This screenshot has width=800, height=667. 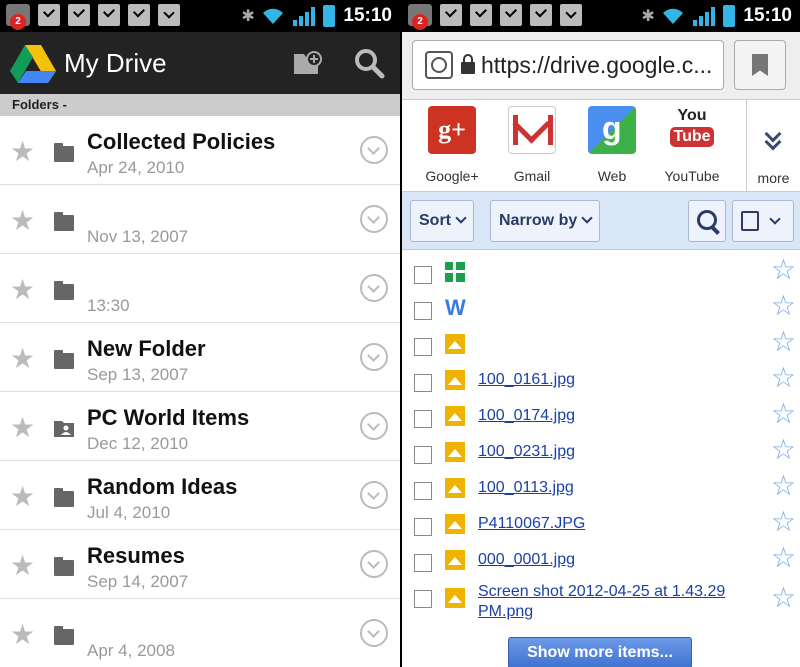 I want to click on new-folder-icon, so click(x=307, y=63).